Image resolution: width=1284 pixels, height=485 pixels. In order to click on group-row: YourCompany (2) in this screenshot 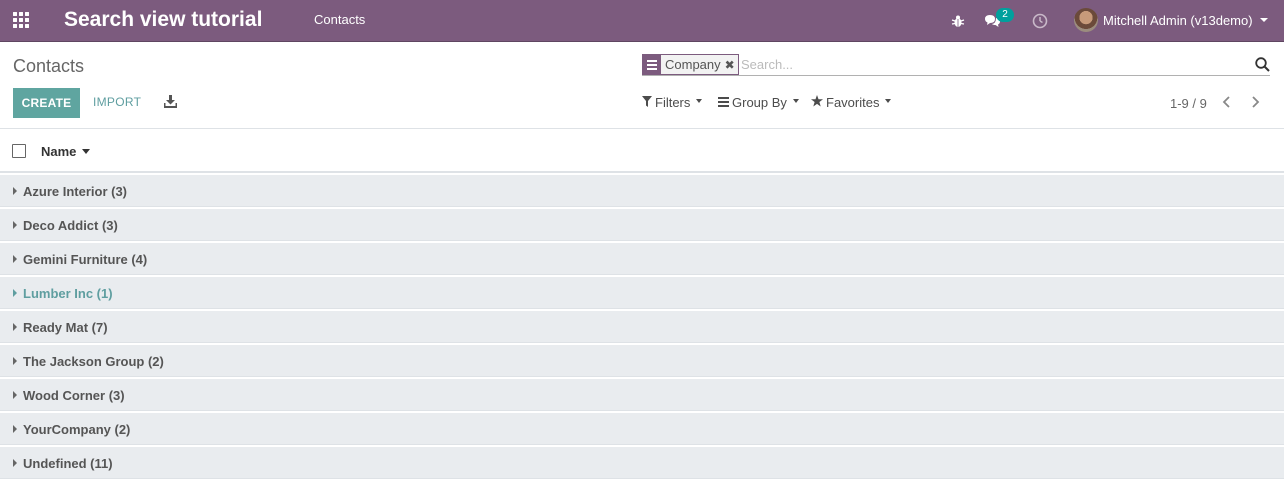, I will do `click(642, 429)`.